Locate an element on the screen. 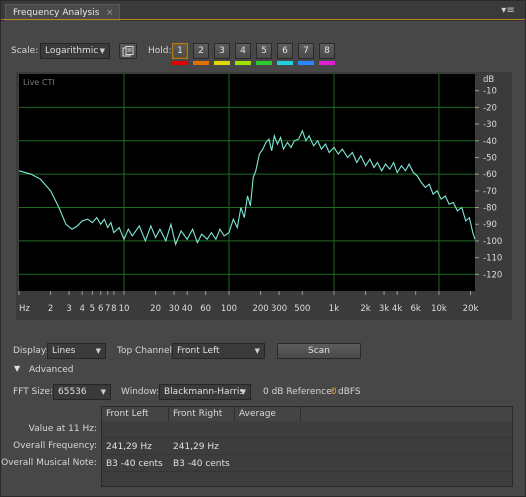 The width and height of the screenshot is (526, 497). copy-to-clipboard-button is located at coordinates (128, 51).